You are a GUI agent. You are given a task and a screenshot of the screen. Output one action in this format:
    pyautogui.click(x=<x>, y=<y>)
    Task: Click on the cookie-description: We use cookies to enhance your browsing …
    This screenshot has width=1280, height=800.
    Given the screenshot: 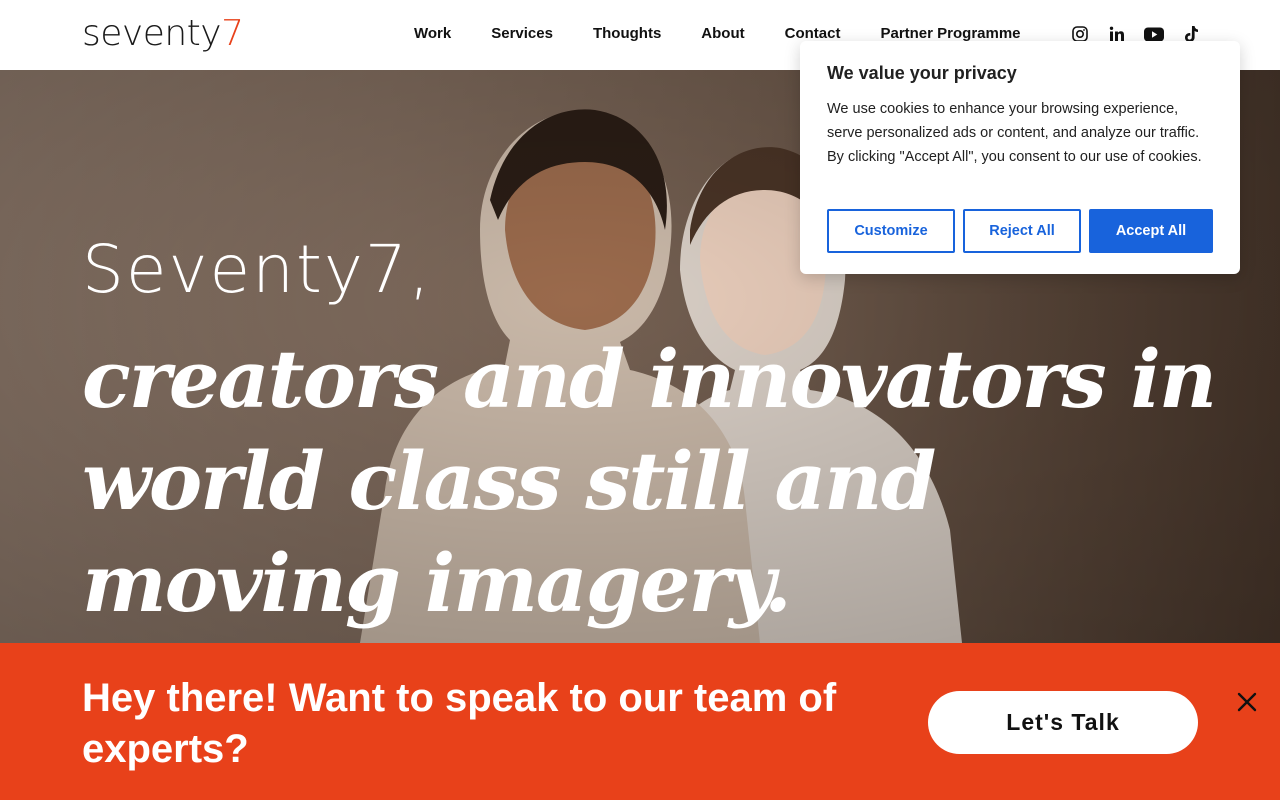 What is the action you would take?
    pyautogui.click(x=1014, y=133)
    